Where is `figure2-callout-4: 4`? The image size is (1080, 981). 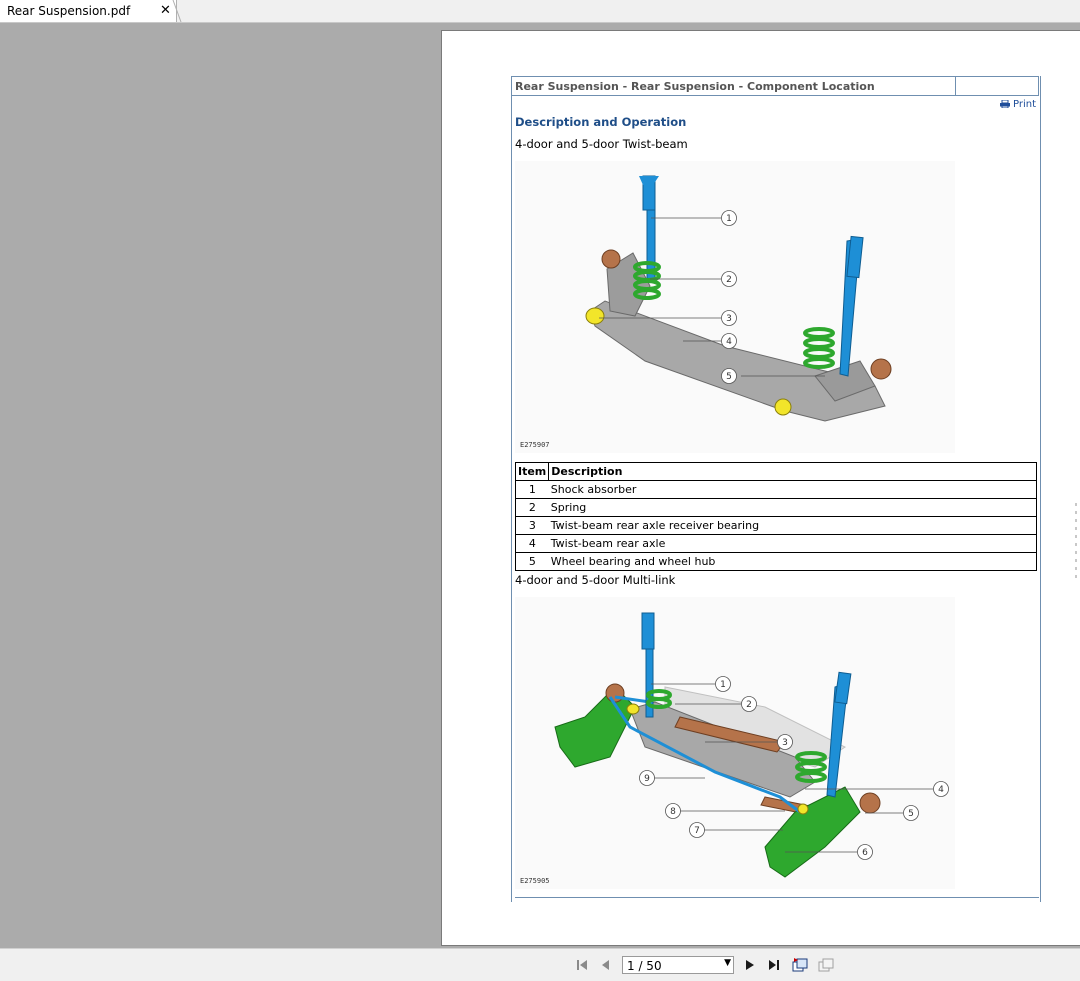 figure2-callout-4: 4 is located at coordinates (941, 790).